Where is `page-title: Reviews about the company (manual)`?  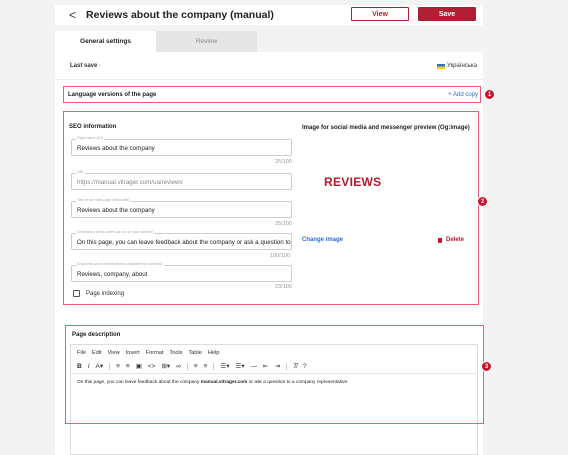
page-title: Reviews about the company (manual) is located at coordinates (180, 15).